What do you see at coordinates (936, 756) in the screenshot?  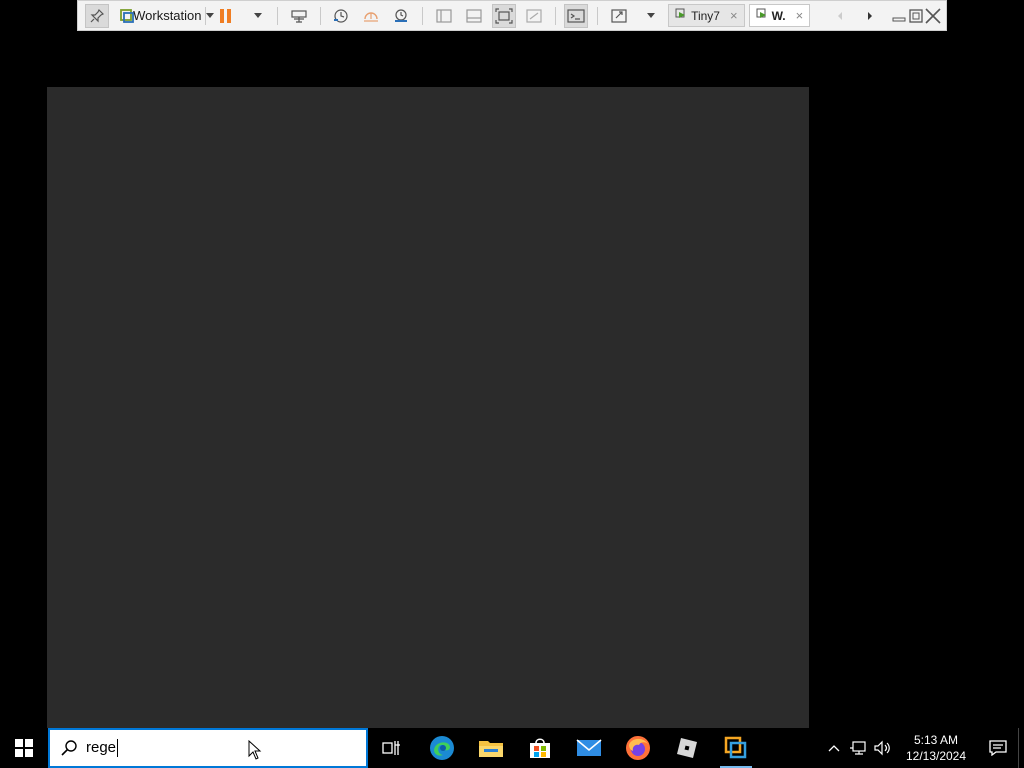 I see `clock-date: 12/13/2024` at bounding box center [936, 756].